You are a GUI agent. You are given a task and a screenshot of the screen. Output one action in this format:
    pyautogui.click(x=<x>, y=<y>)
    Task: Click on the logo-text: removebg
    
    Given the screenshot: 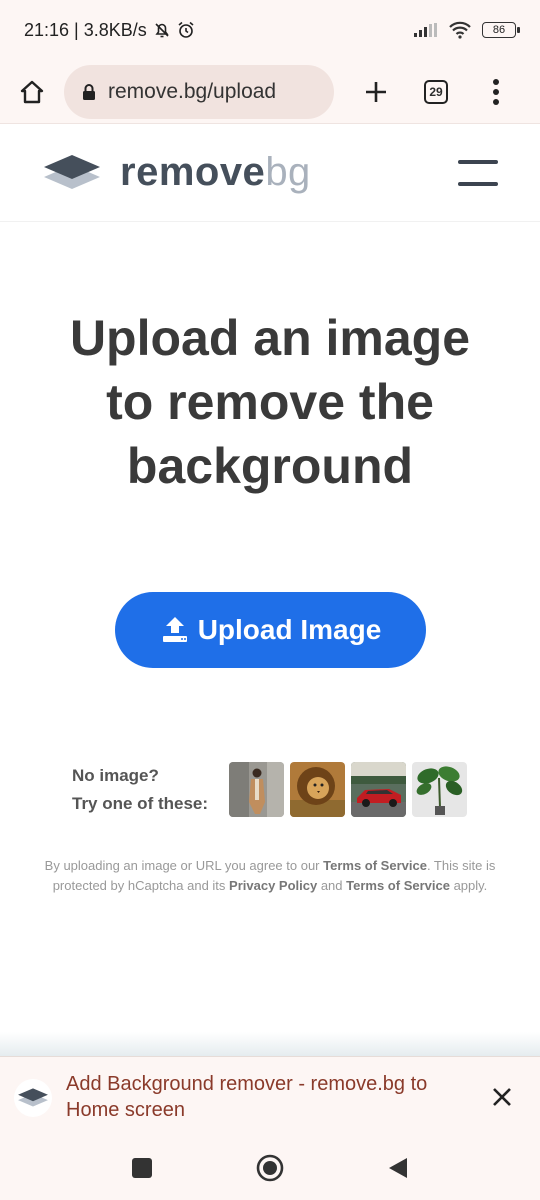 What is the action you would take?
    pyautogui.click(x=215, y=172)
    